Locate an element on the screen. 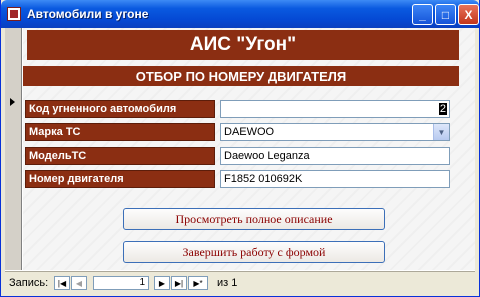  model-value: Daewoo Leganza is located at coordinates (267, 156).